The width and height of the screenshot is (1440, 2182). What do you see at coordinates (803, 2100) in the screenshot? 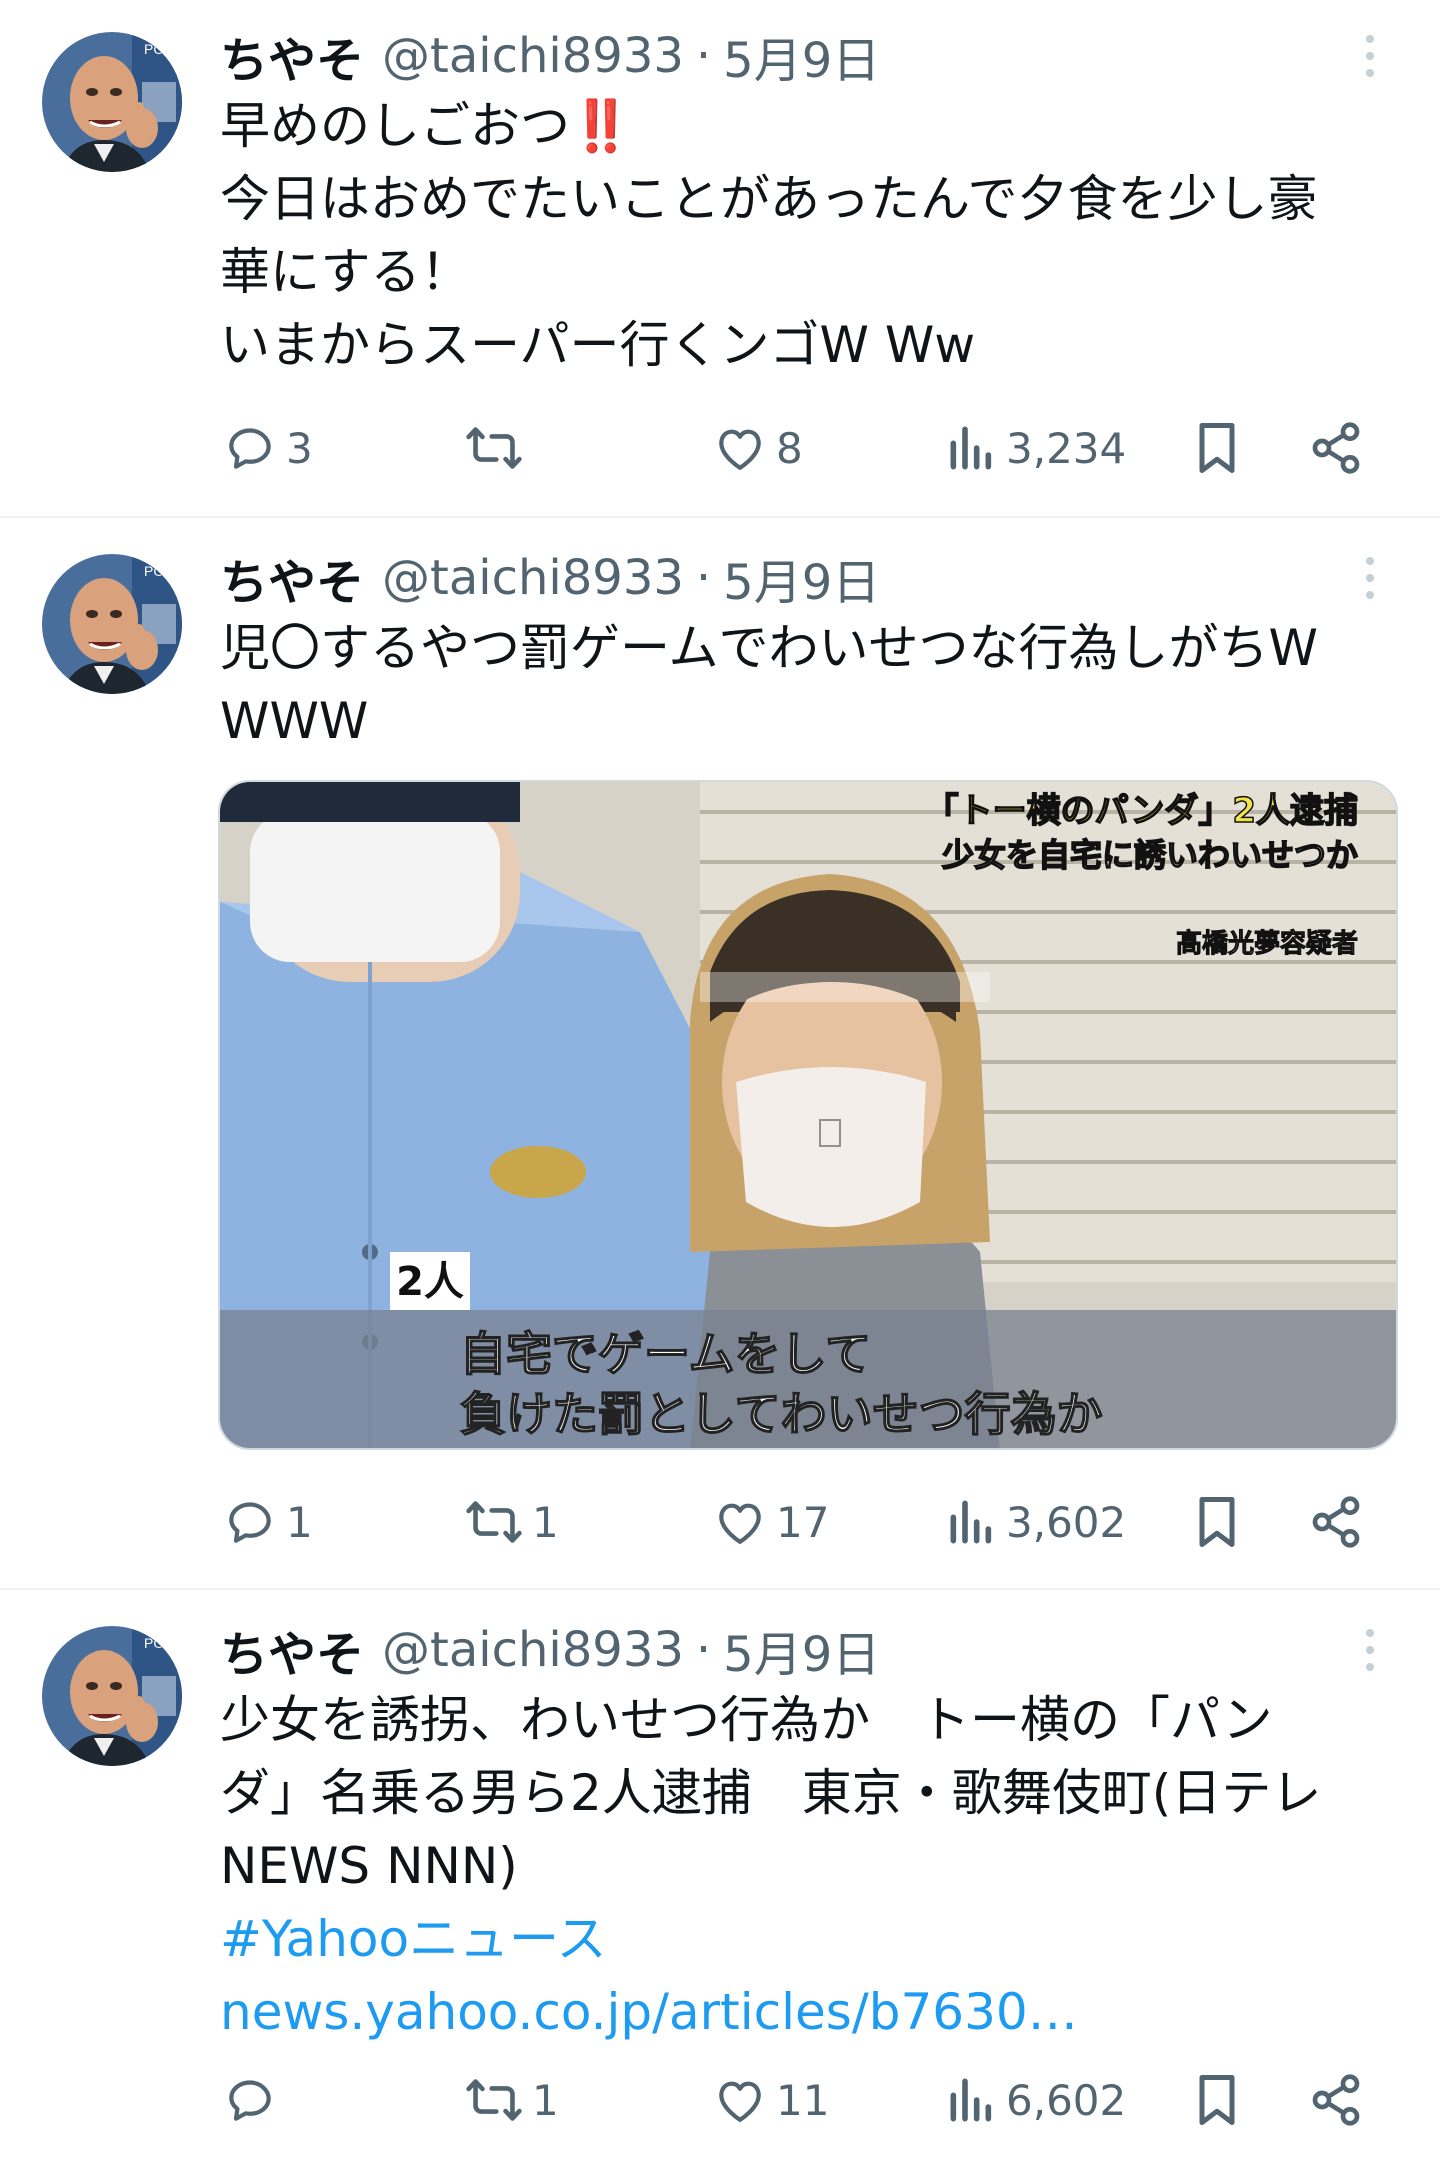
I see `like-count: 11` at bounding box center [803, 2100].